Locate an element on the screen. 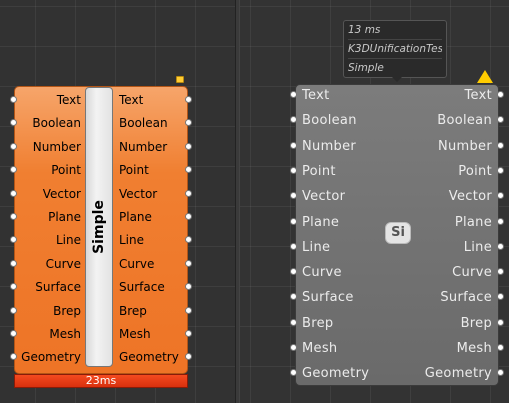 The width and height of the screenshot is (509, 403). tooltip-name: K3DUnificationTest is located at coordinates (395, 49).